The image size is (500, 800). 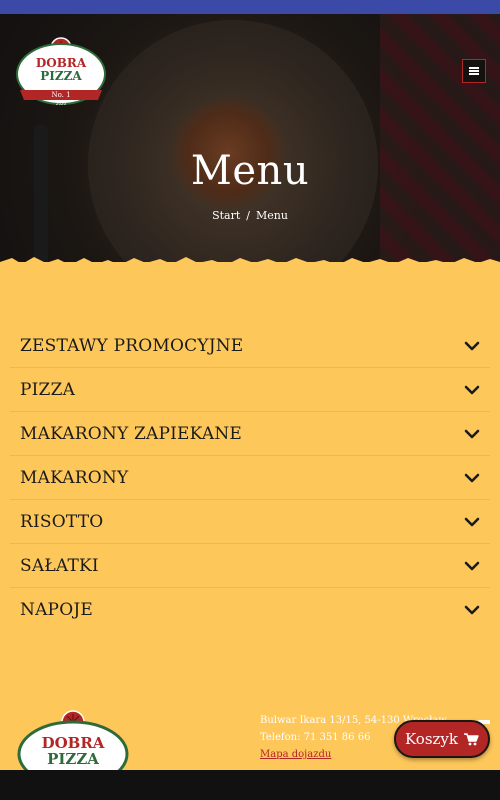 What do you see at coordinates (295, 754) in the screenshot?
I see `map-link: Mapa dojazdu` at bounding box center [295, 754].